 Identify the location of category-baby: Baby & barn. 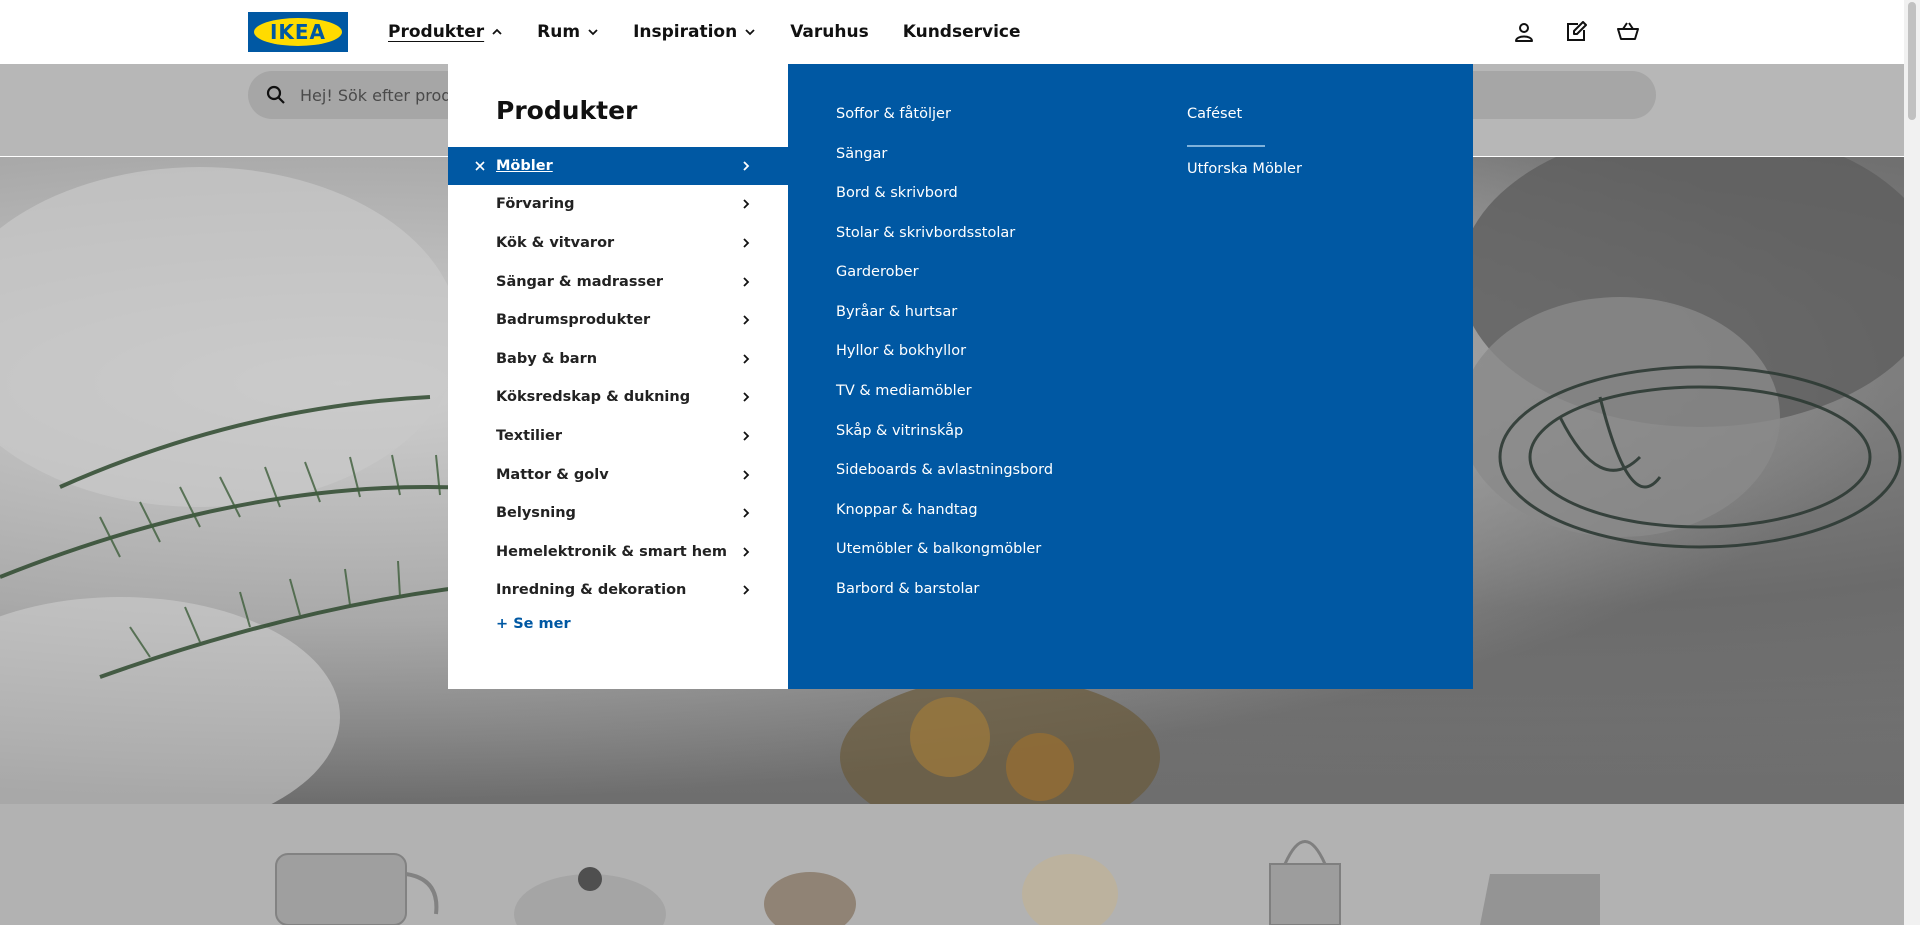
(618, 359).